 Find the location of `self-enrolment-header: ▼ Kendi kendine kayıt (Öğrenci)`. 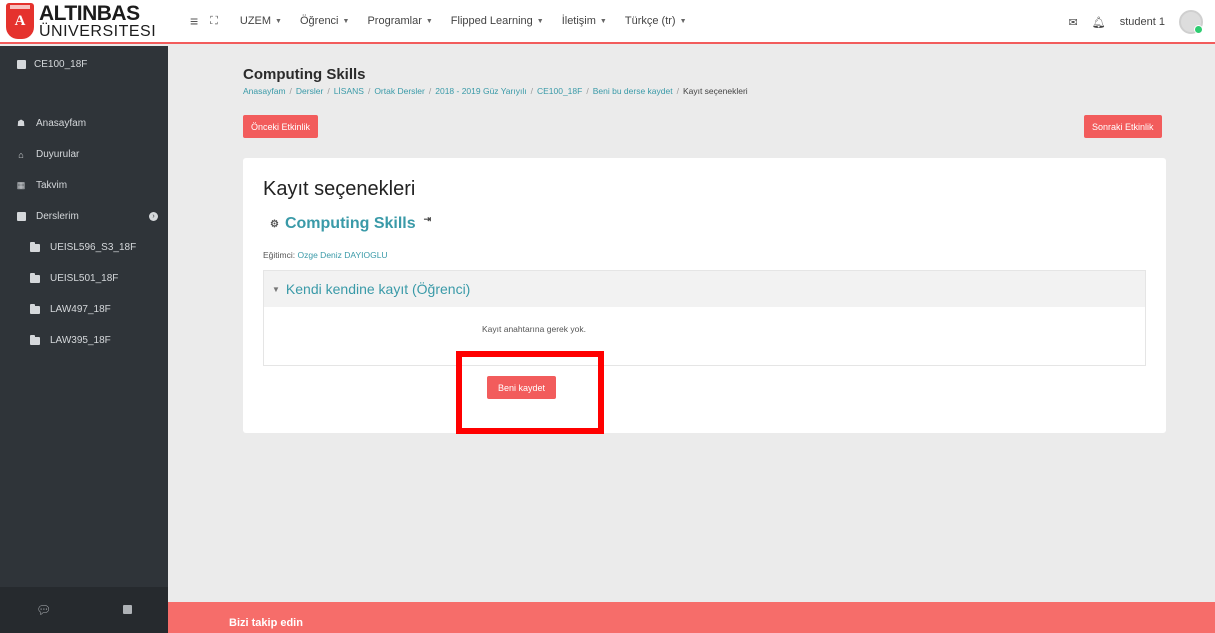

self-enrolment-header: ▼ Kendi kendine kayıt (Öğrenci) is located at coordinates (704, 289).